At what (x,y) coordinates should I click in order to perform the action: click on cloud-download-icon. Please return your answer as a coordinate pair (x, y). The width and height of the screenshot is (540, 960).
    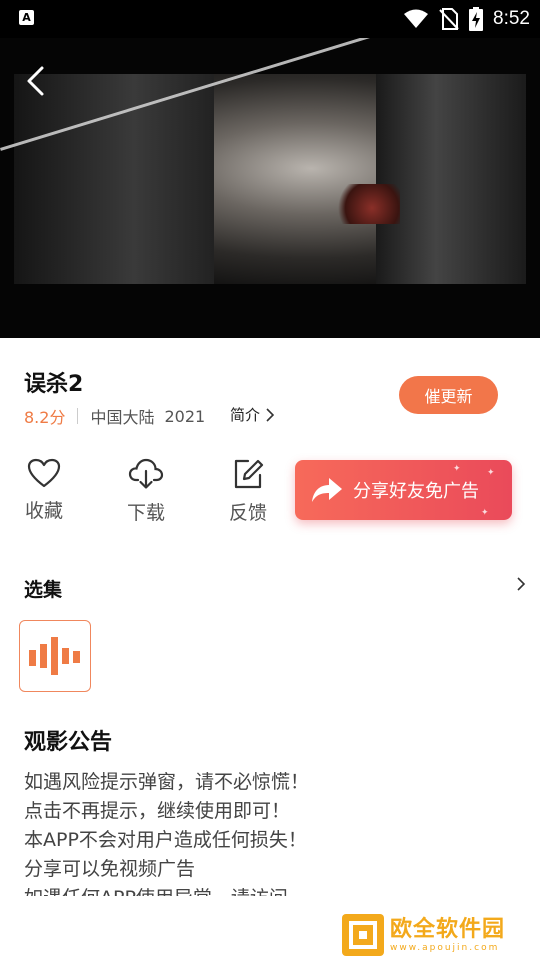
    Looking at the image, I should click on (146, 473).